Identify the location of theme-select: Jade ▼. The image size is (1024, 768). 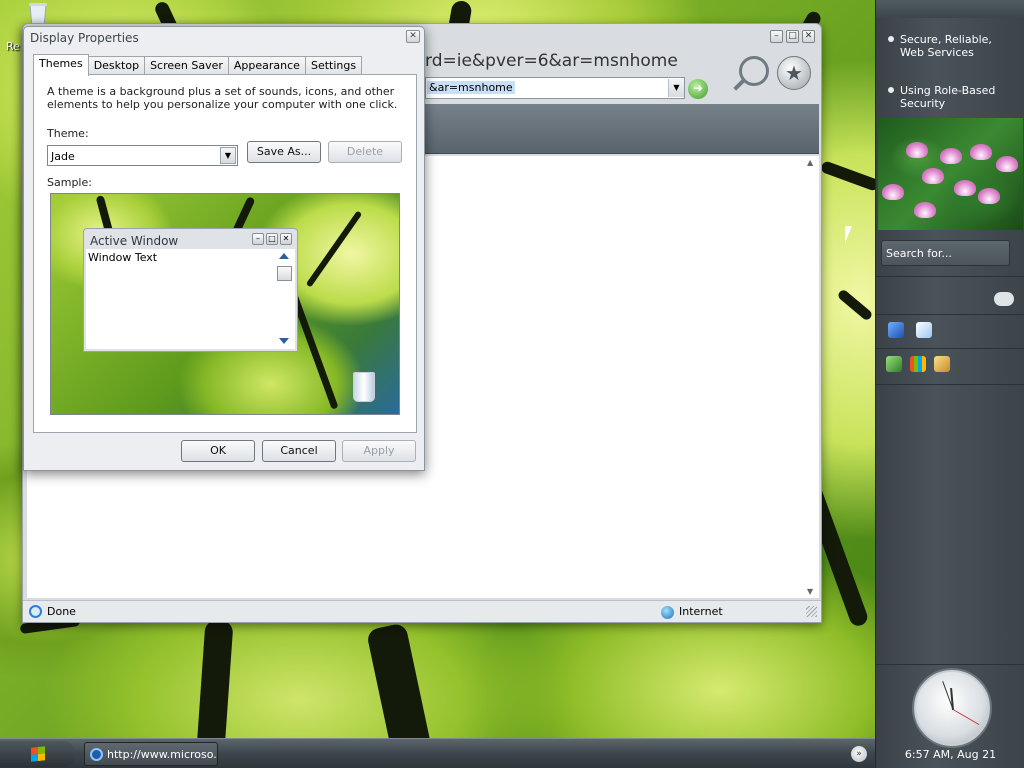
(142, 155).